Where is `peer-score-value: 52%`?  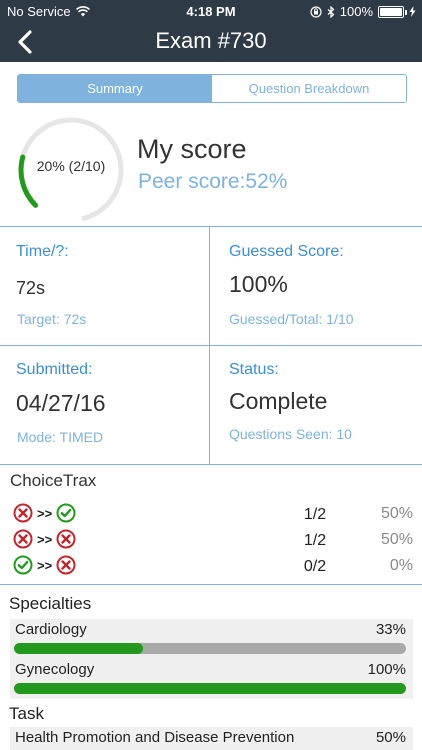 peer-score-value: 52% is located at coordinates (266, 181).